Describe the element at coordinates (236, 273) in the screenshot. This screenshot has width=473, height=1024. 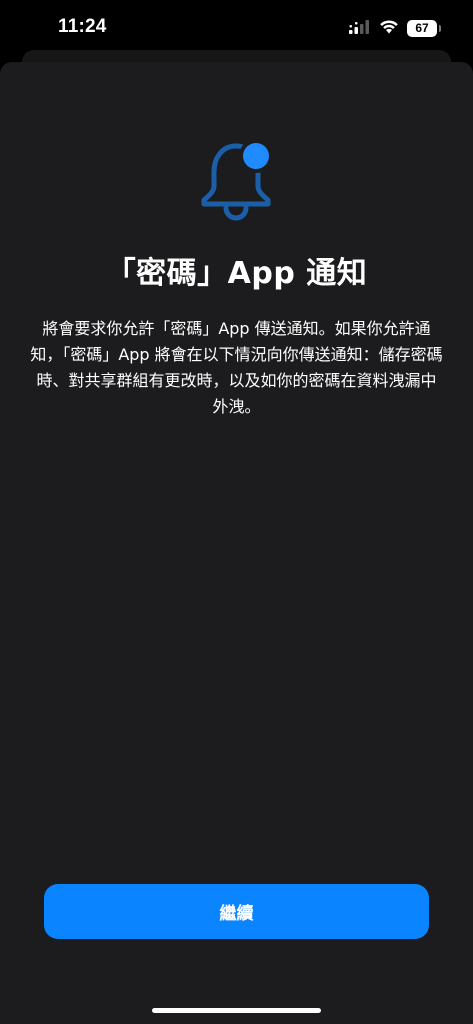
I see `page-title: 「密碼」App 通知` at that location.